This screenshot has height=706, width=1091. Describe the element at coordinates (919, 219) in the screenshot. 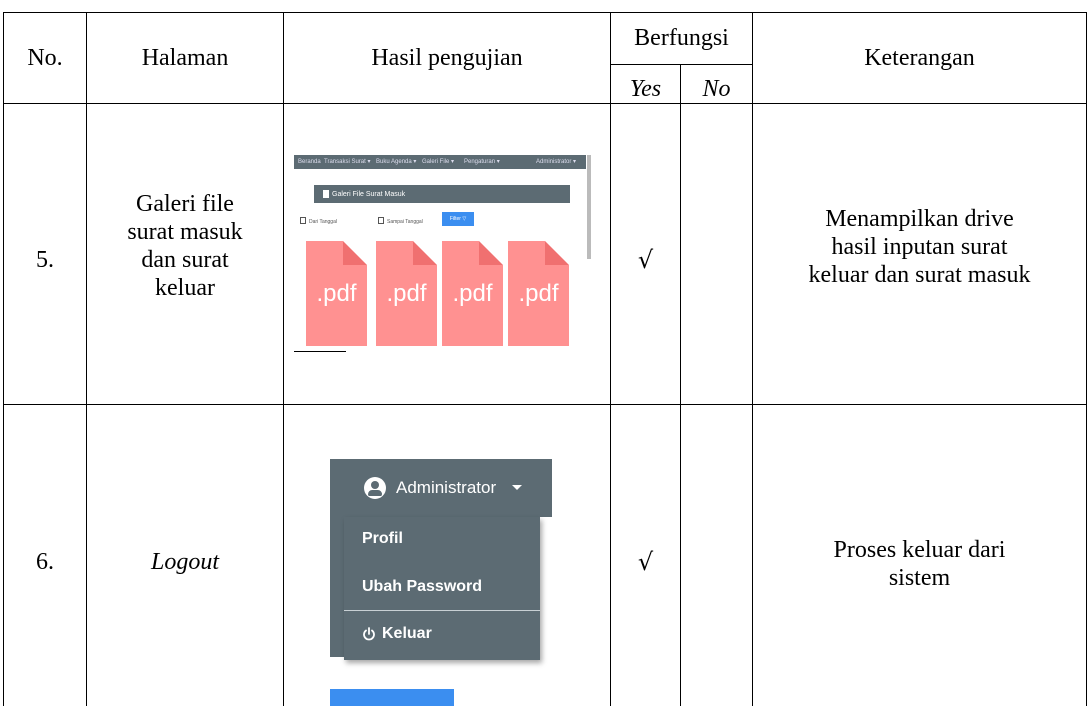

I see `row5-keterangan-line: Menampilkan drive` at that location.